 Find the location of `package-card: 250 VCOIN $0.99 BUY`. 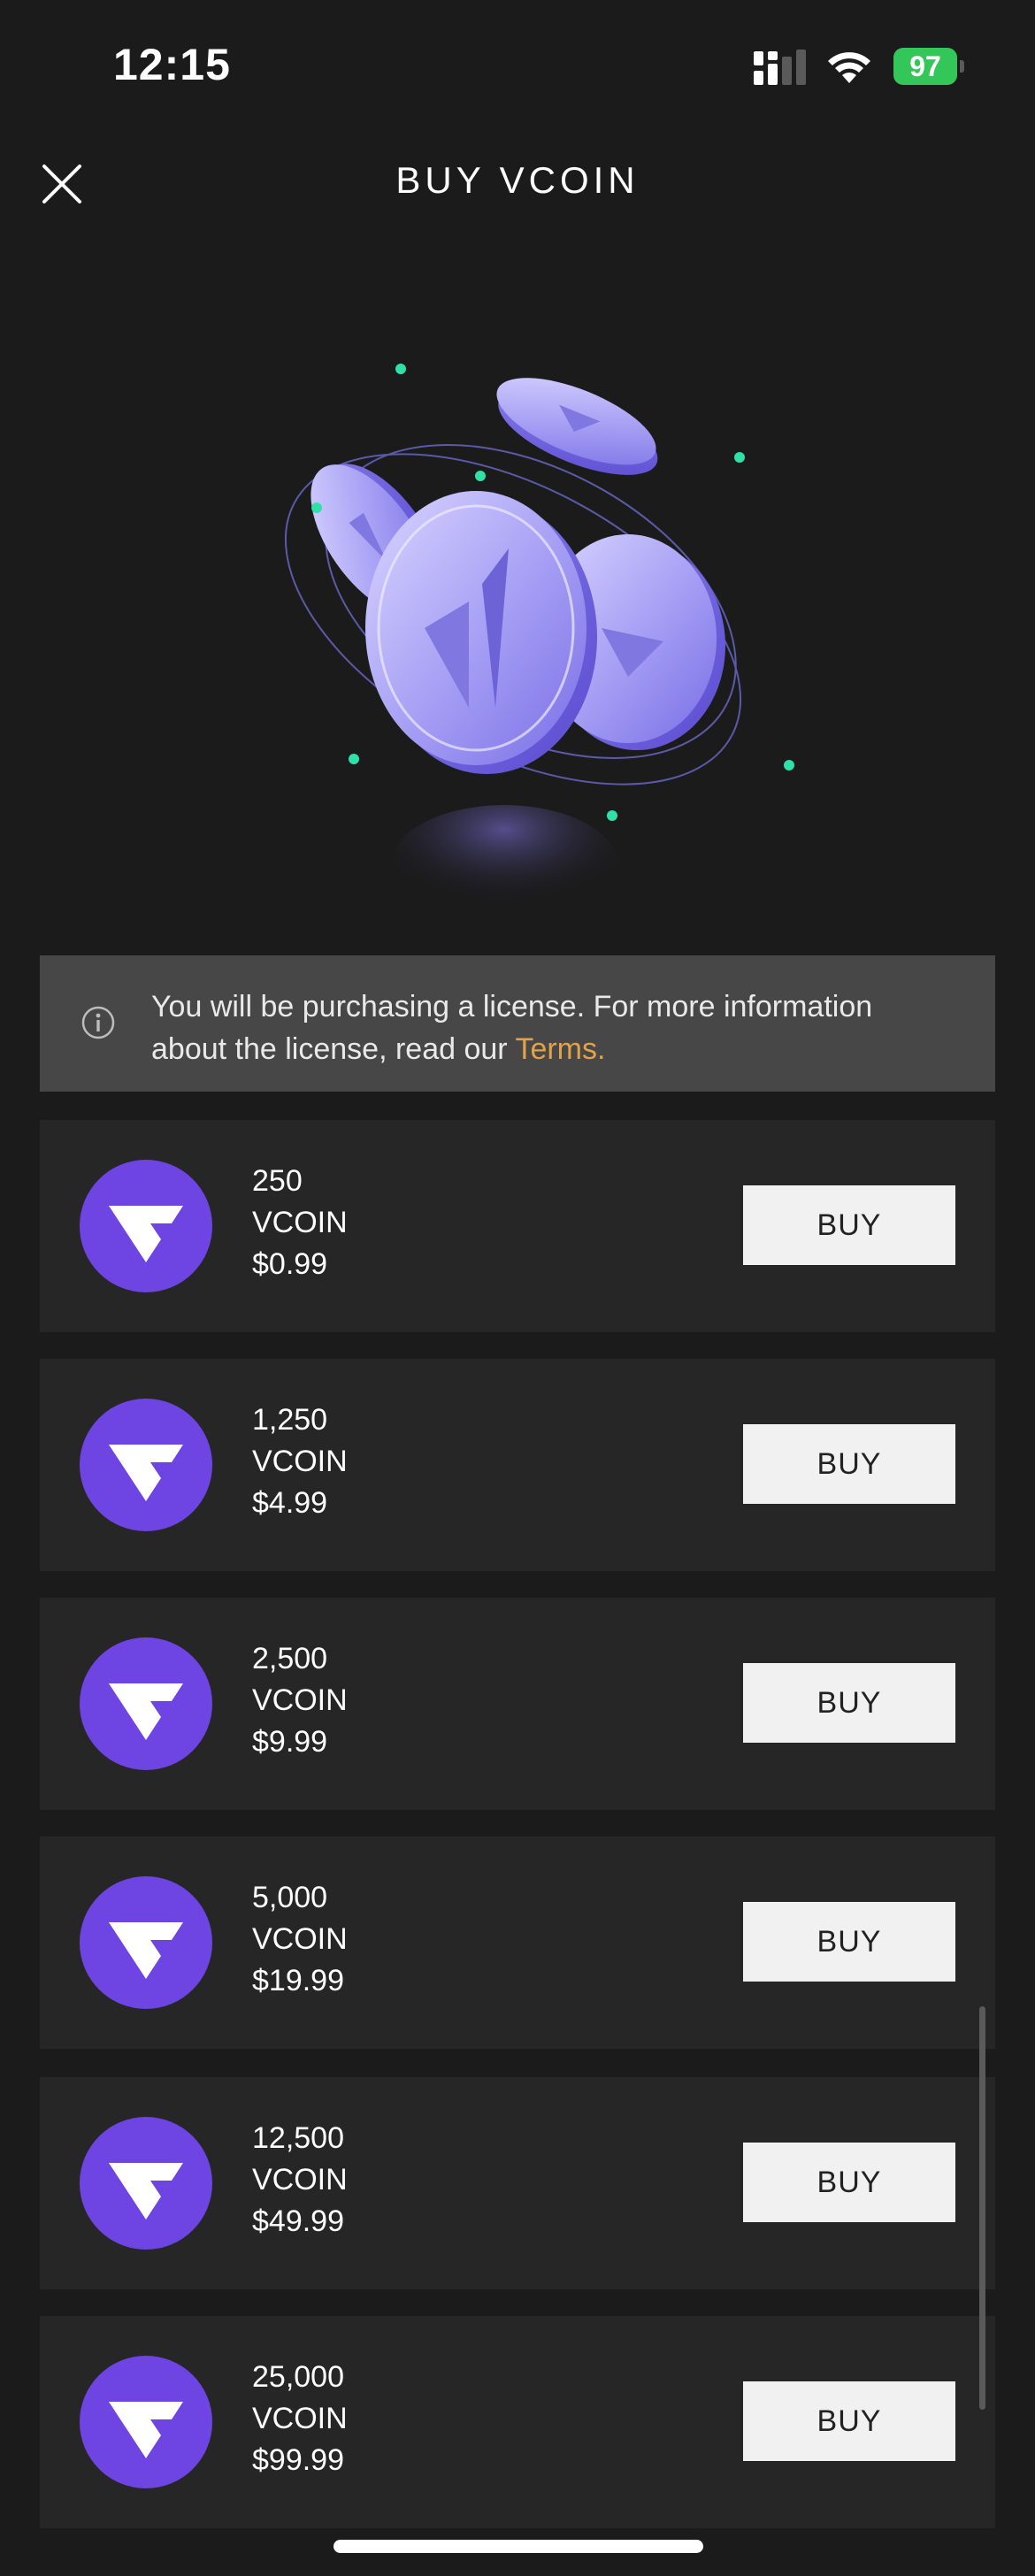

package-card: 250 VCOIN $0.99 BUY is located at coordinates (517, 1226).